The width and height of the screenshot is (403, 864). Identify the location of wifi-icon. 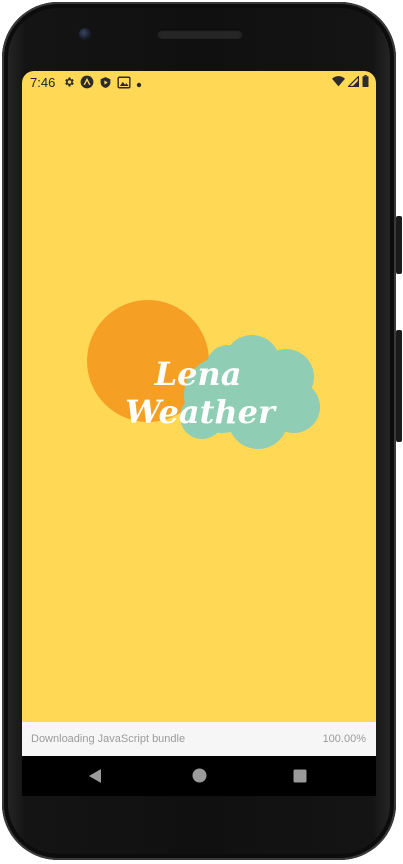
(338, 82).